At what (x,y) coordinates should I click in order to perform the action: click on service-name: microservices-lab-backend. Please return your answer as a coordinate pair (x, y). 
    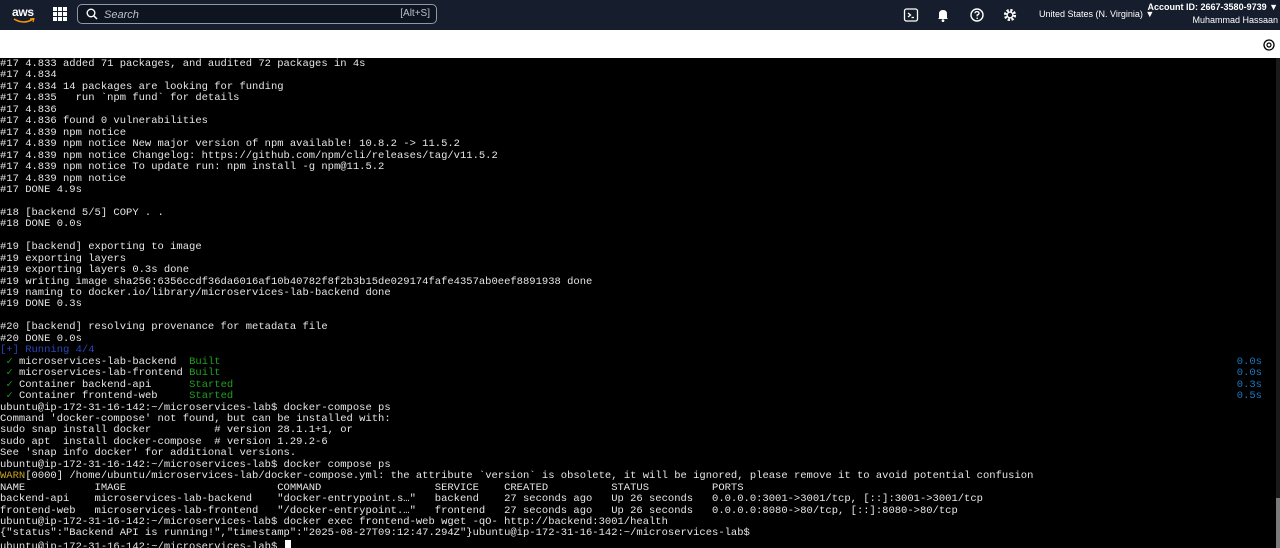
    Looking at the image, I should click on (100, 361).